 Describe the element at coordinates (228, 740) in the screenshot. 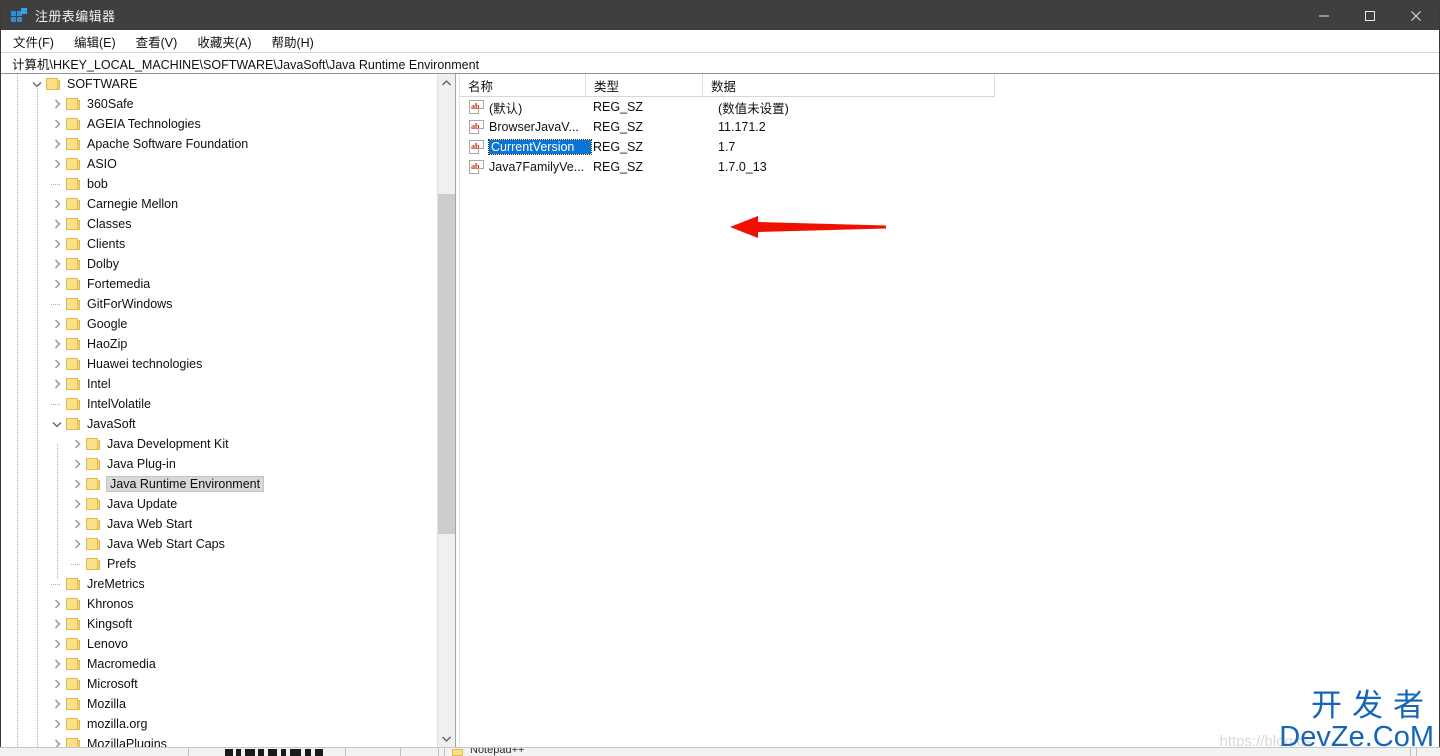

I see `tree-node: MozillaPlugins` at that location.